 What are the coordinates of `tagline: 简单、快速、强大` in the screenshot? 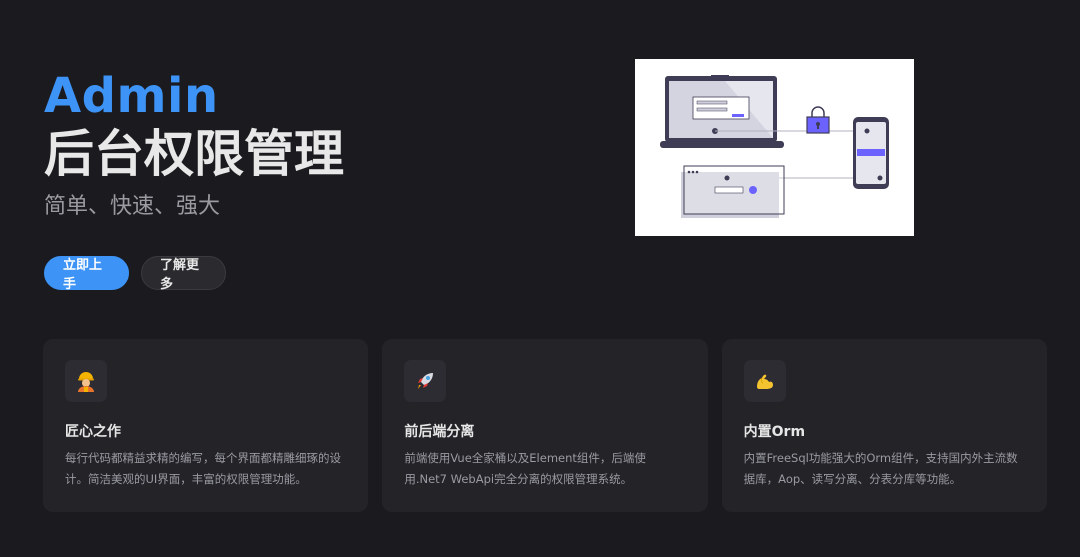 It's located at (132, 206).